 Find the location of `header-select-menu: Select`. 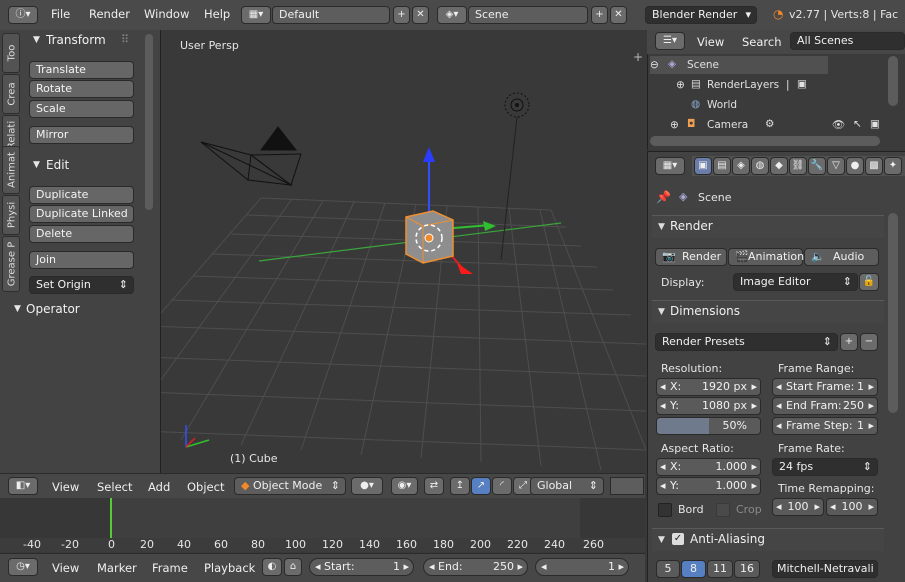

header-select-menu: Select is located at coordinates (114, 487).